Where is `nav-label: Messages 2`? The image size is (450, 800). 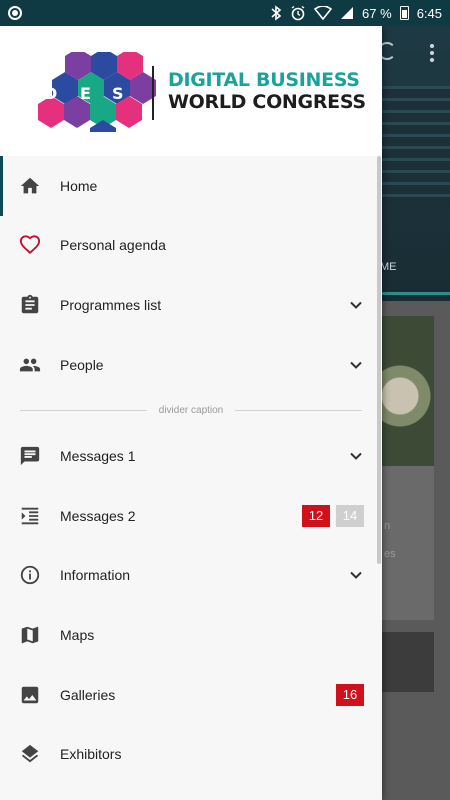 nav-label: Messages 2 is located at coordinates (98, 515).